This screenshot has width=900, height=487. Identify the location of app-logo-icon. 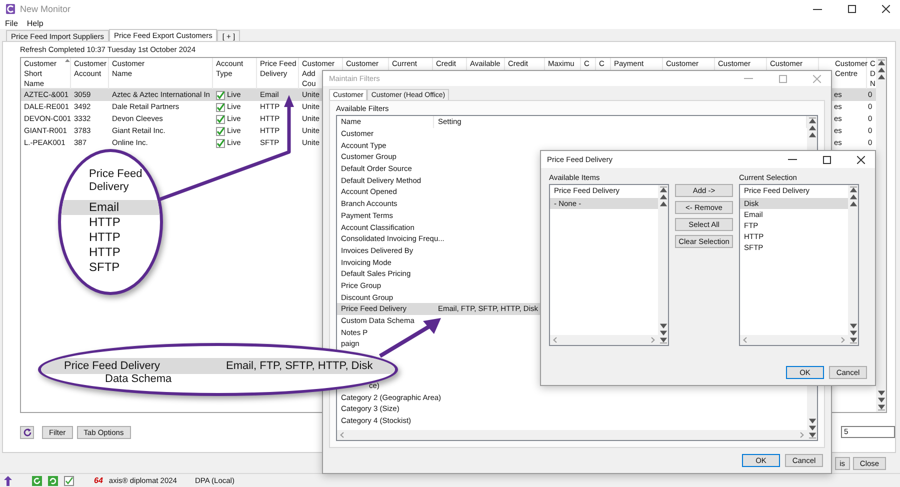
(10, 9).